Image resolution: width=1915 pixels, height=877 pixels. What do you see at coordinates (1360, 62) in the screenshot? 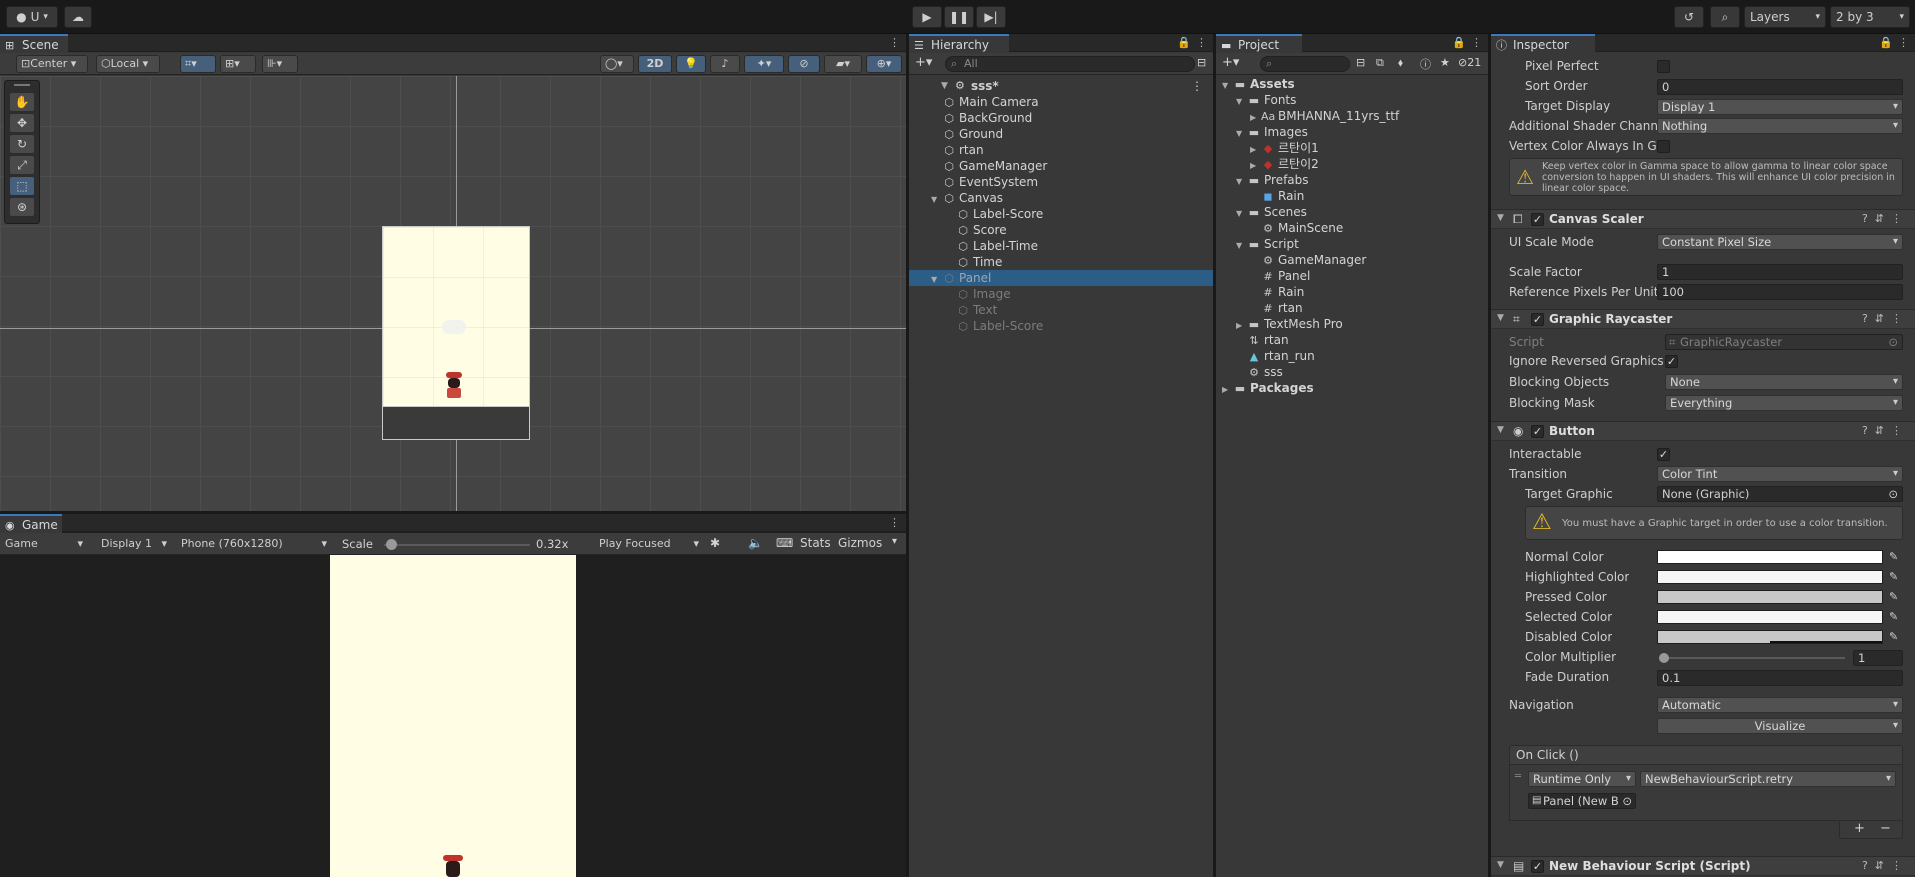
I see `search-type-icon: ⊟` at bounding box center [1360, 62].